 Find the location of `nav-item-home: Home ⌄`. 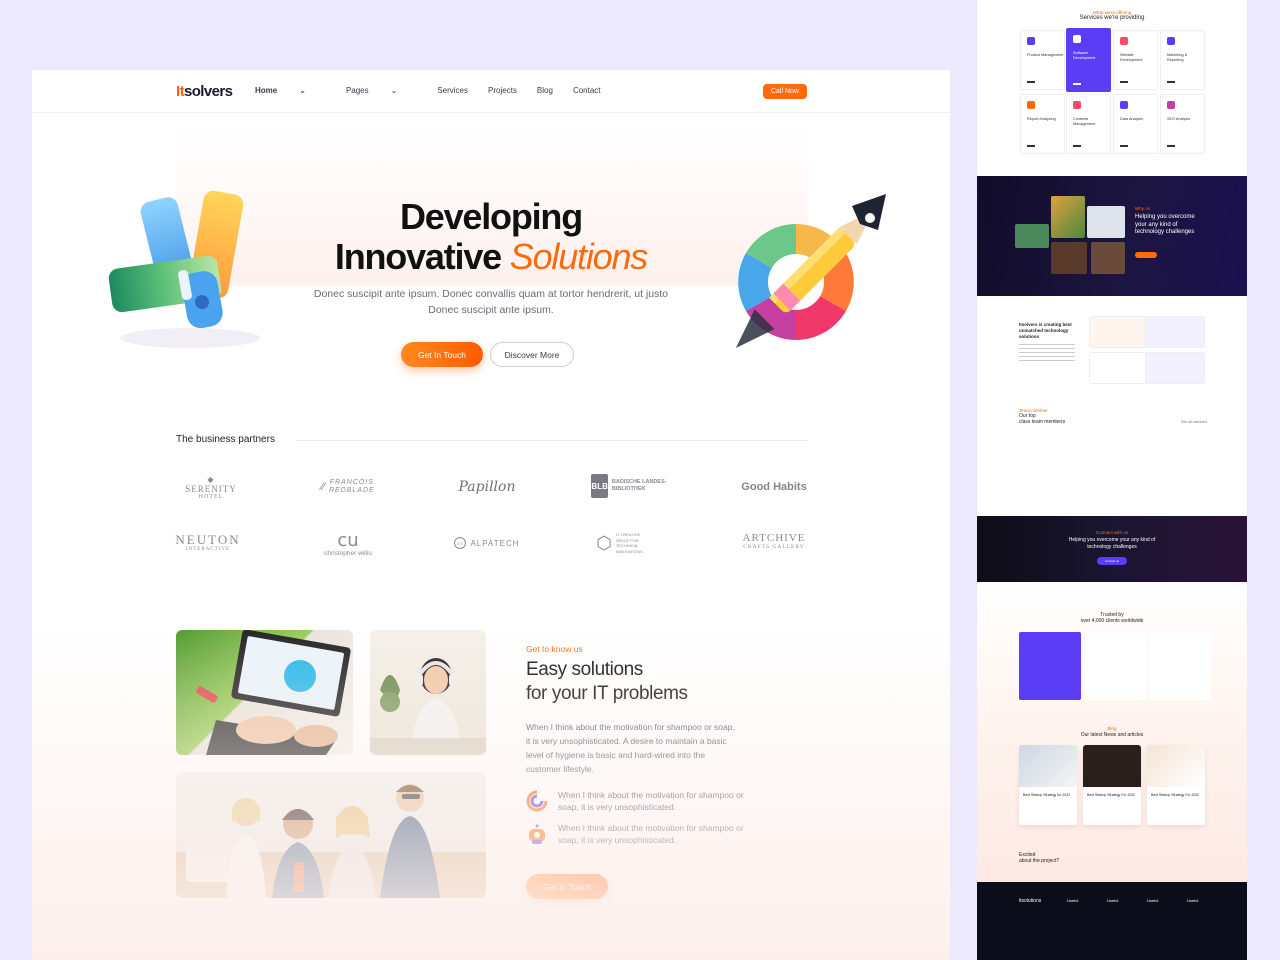

nav-item-home: Home ⌄ is located at coordinates (290, 90).